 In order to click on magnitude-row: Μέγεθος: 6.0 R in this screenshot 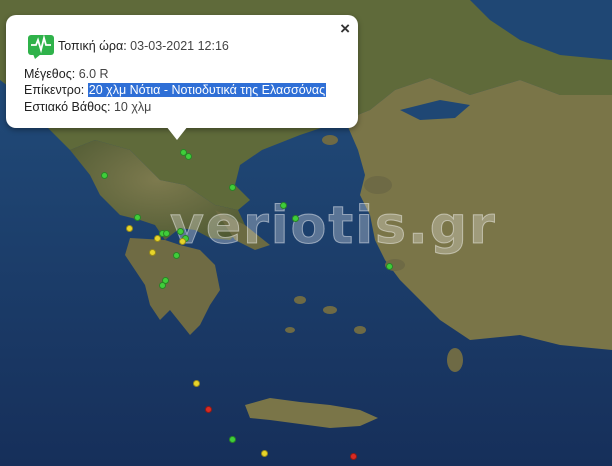, I will do `click(66, 74)`.